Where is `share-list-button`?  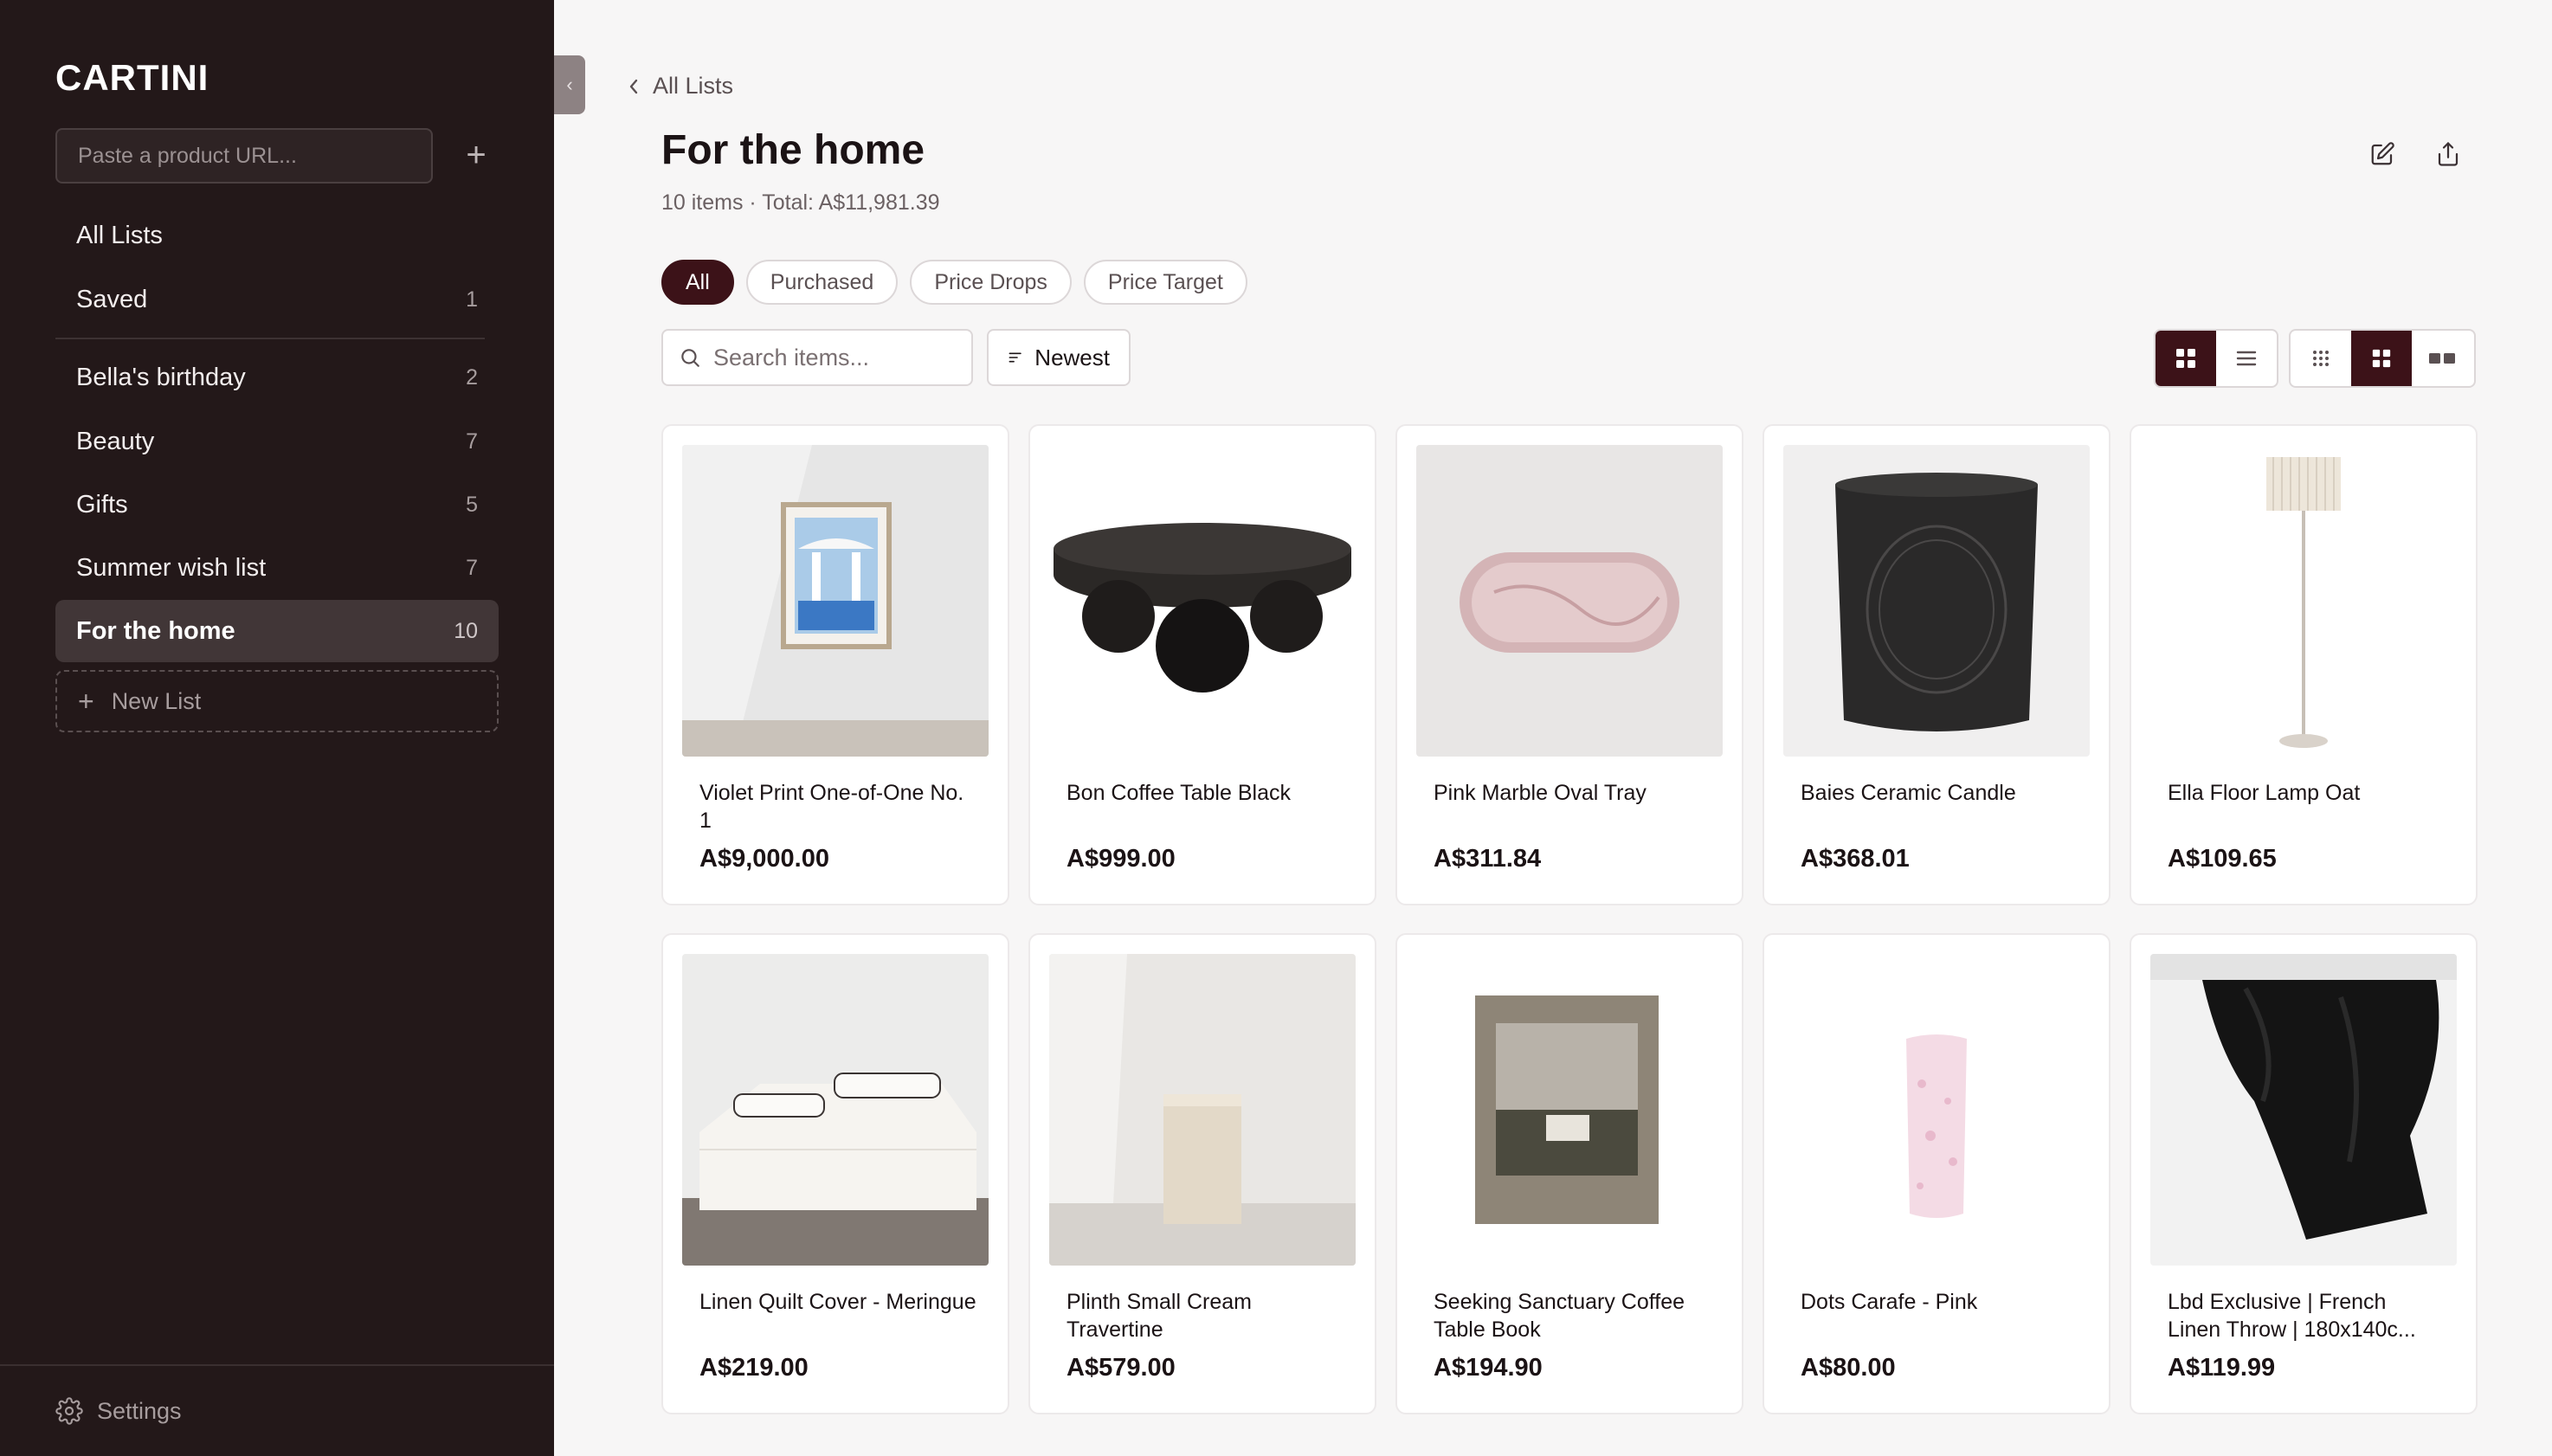
share-list-button is located at coordinates (2448, 154).